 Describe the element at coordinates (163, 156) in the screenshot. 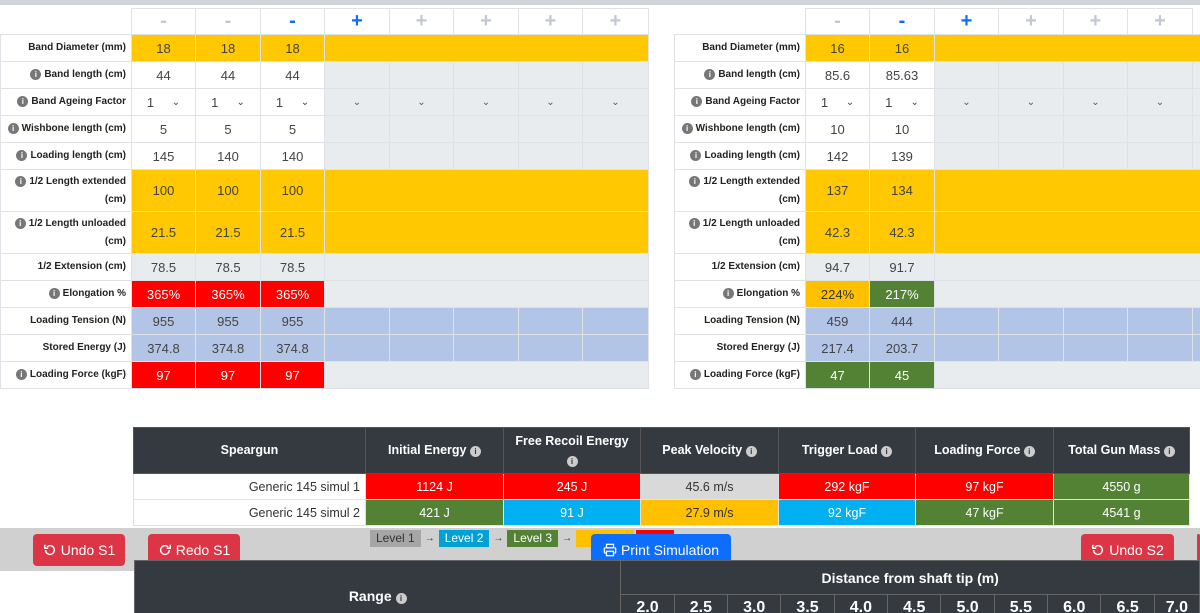

I see `loading-length-input: 145` at that location.